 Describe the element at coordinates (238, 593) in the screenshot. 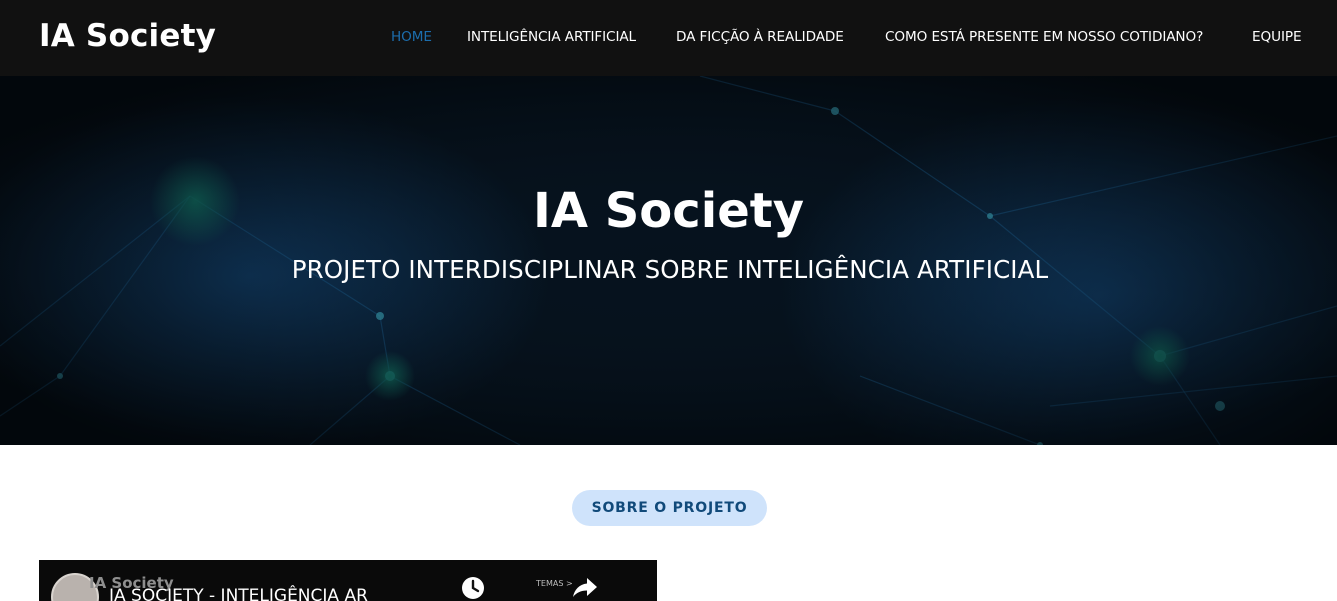

I see `video-title: IA SOCIETY - INTELIGÊNCIA AR` at that location.